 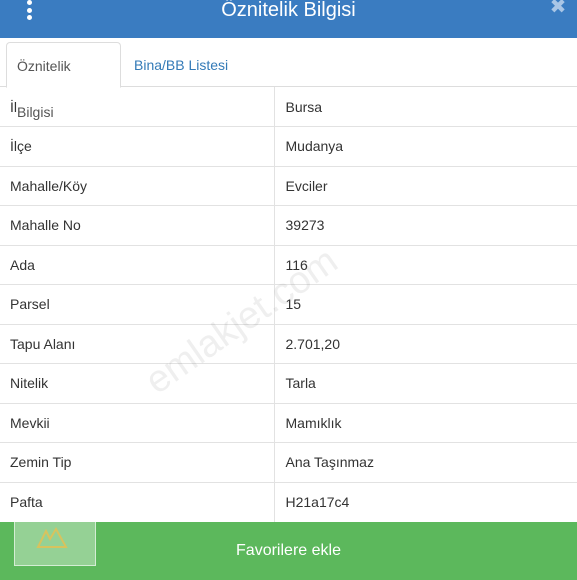 I want to click on attribute-value: Ana Taşınmaz, so click(x=425, y=462).